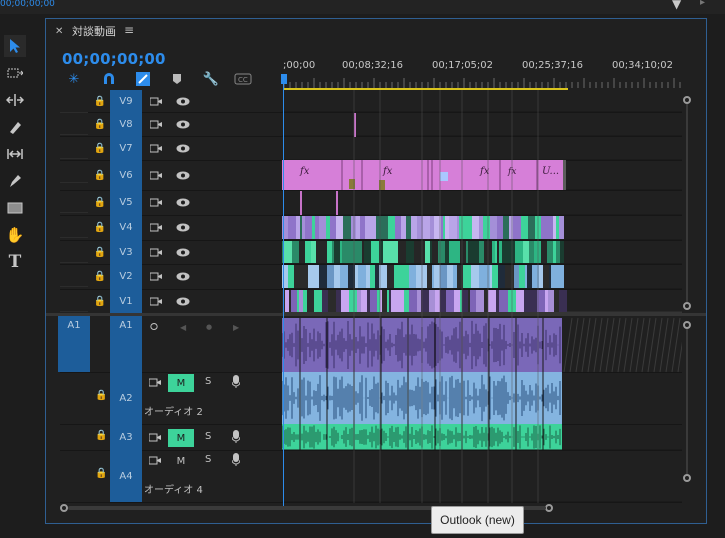  Describe the element at coordinates (15, 154) in the screenshot. I see `slip-tool` at that location.